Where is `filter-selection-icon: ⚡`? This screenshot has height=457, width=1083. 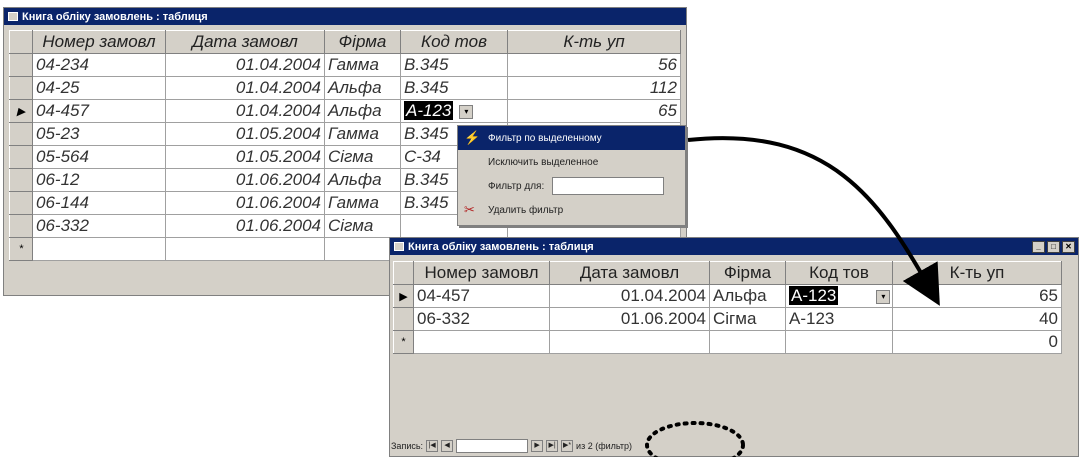 filter-selection-icon: ⚡ is located at coordinates (472, 137).